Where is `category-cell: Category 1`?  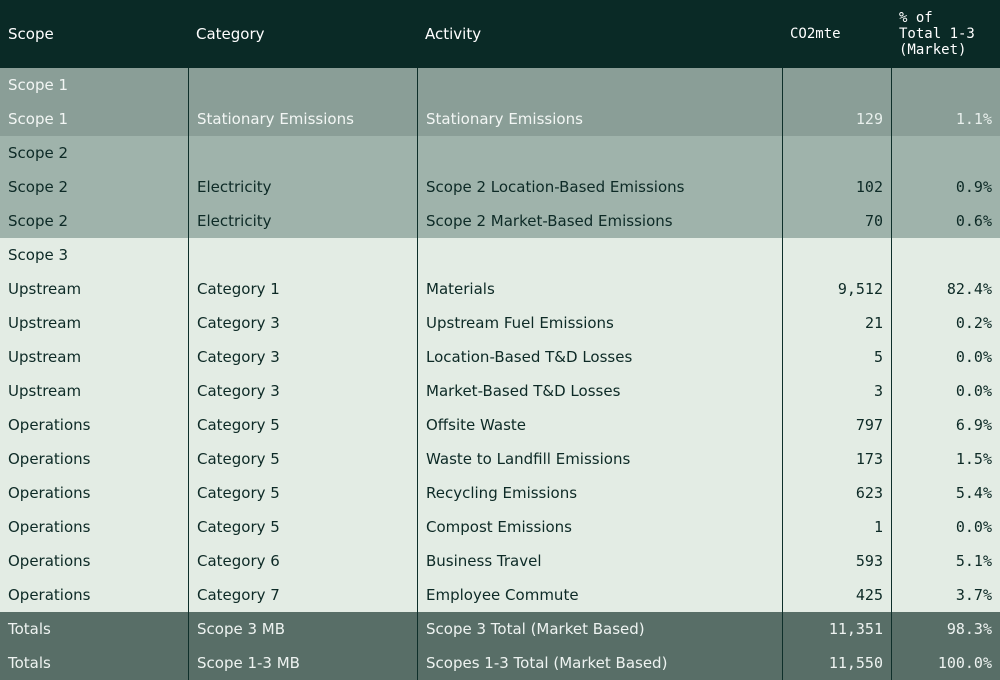
category-cell: Category 1 is located at coordinates (302, 289).